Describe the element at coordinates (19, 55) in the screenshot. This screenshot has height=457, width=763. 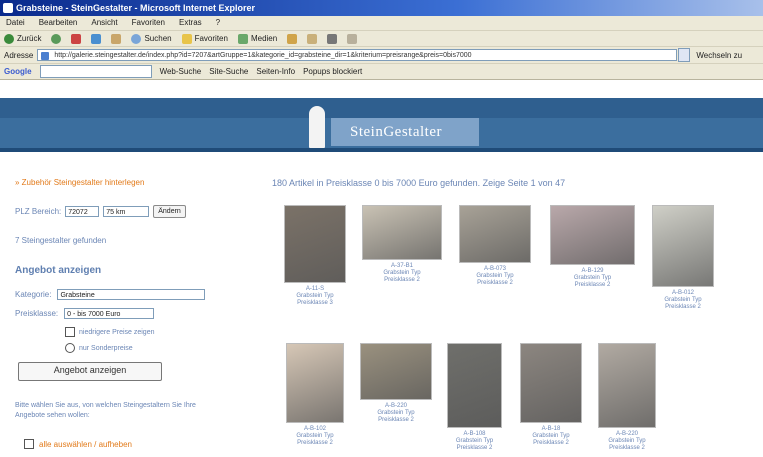
I see `address-label: Adresse` at that location.